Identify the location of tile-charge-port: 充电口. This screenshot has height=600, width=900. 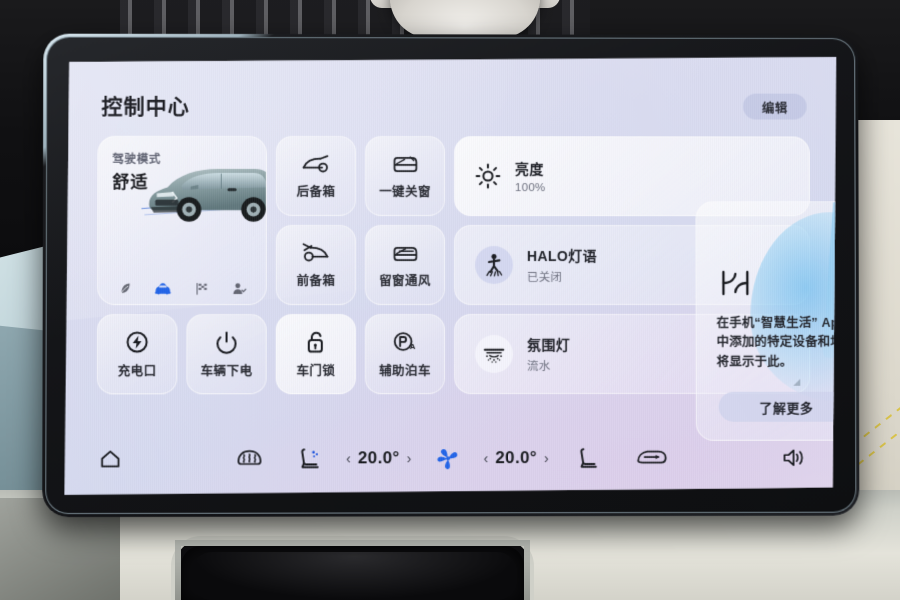
(137, 354).